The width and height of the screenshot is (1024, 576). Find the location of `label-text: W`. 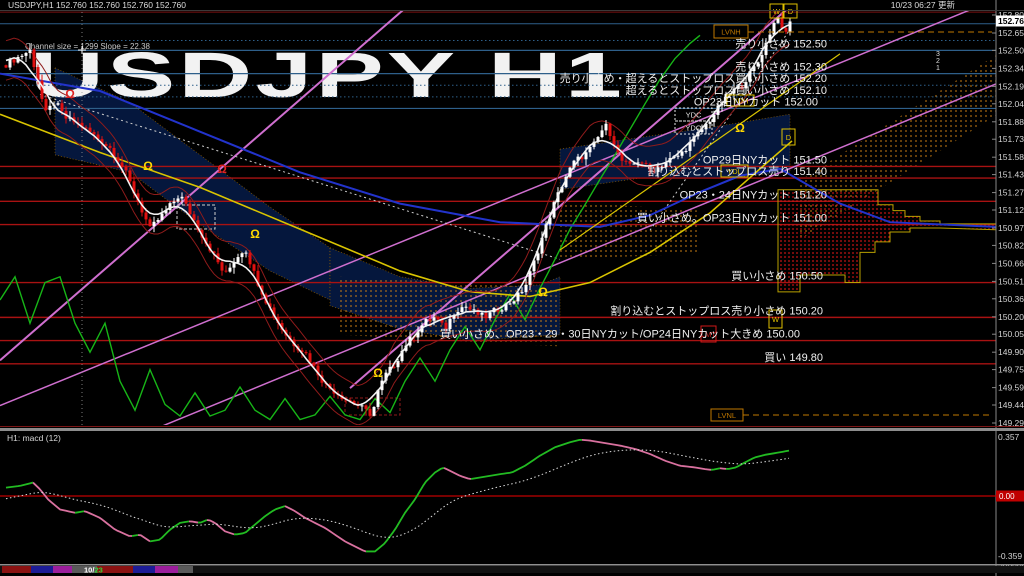

label-text: W is located at coordinates (777, 11).